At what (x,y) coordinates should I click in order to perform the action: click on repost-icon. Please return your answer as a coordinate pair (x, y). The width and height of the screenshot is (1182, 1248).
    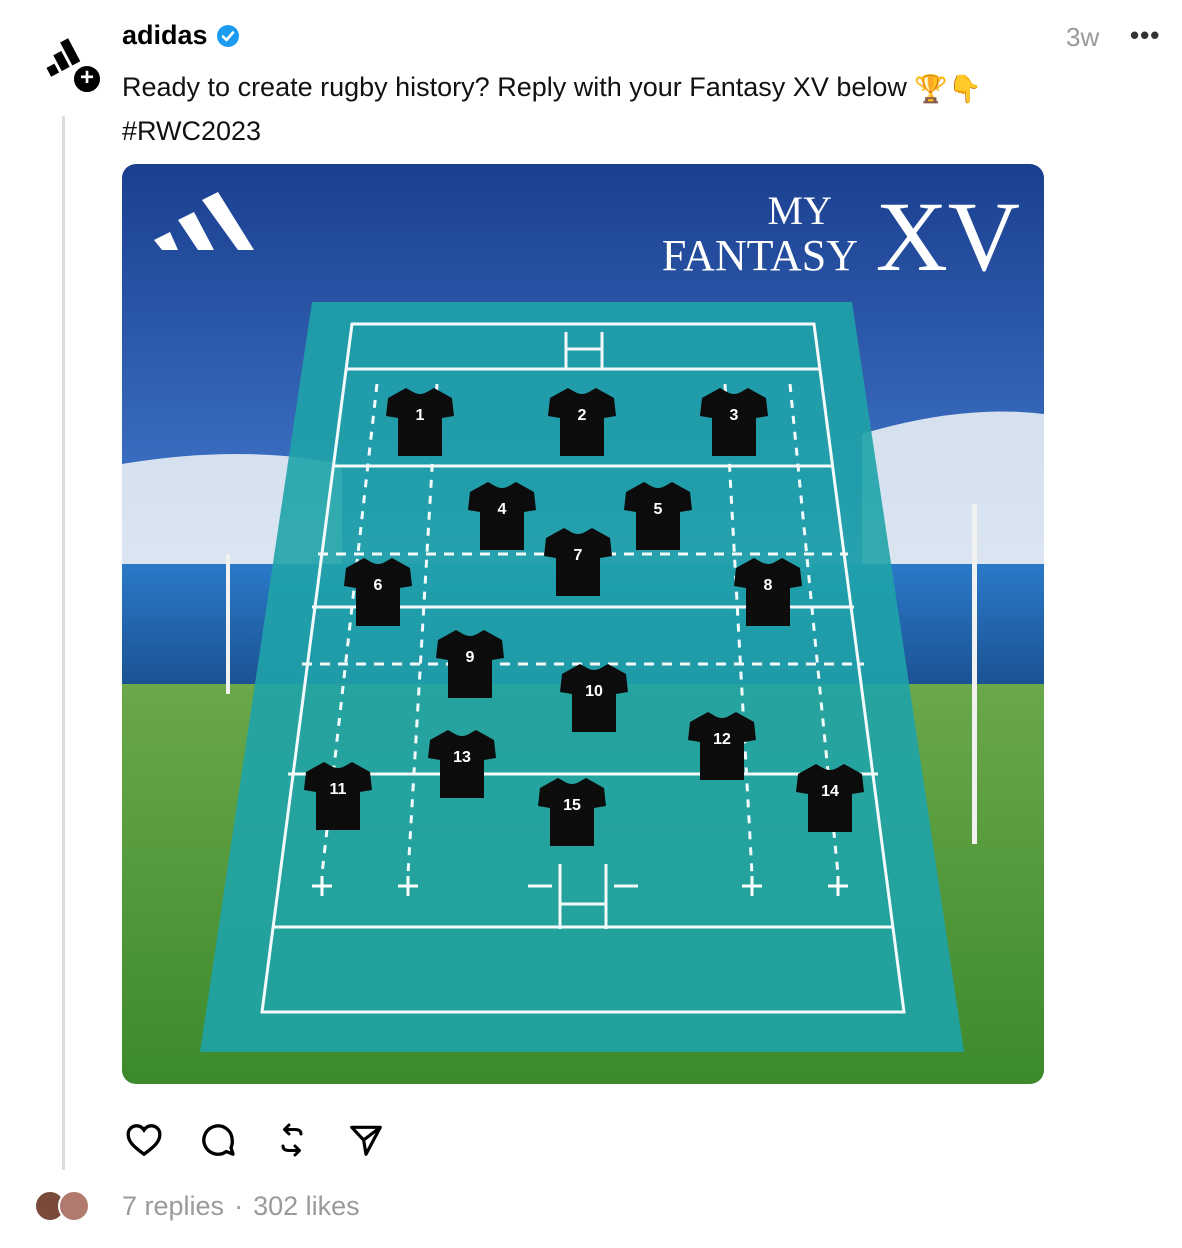
    Looking at the image, I should click on (292, 1140).